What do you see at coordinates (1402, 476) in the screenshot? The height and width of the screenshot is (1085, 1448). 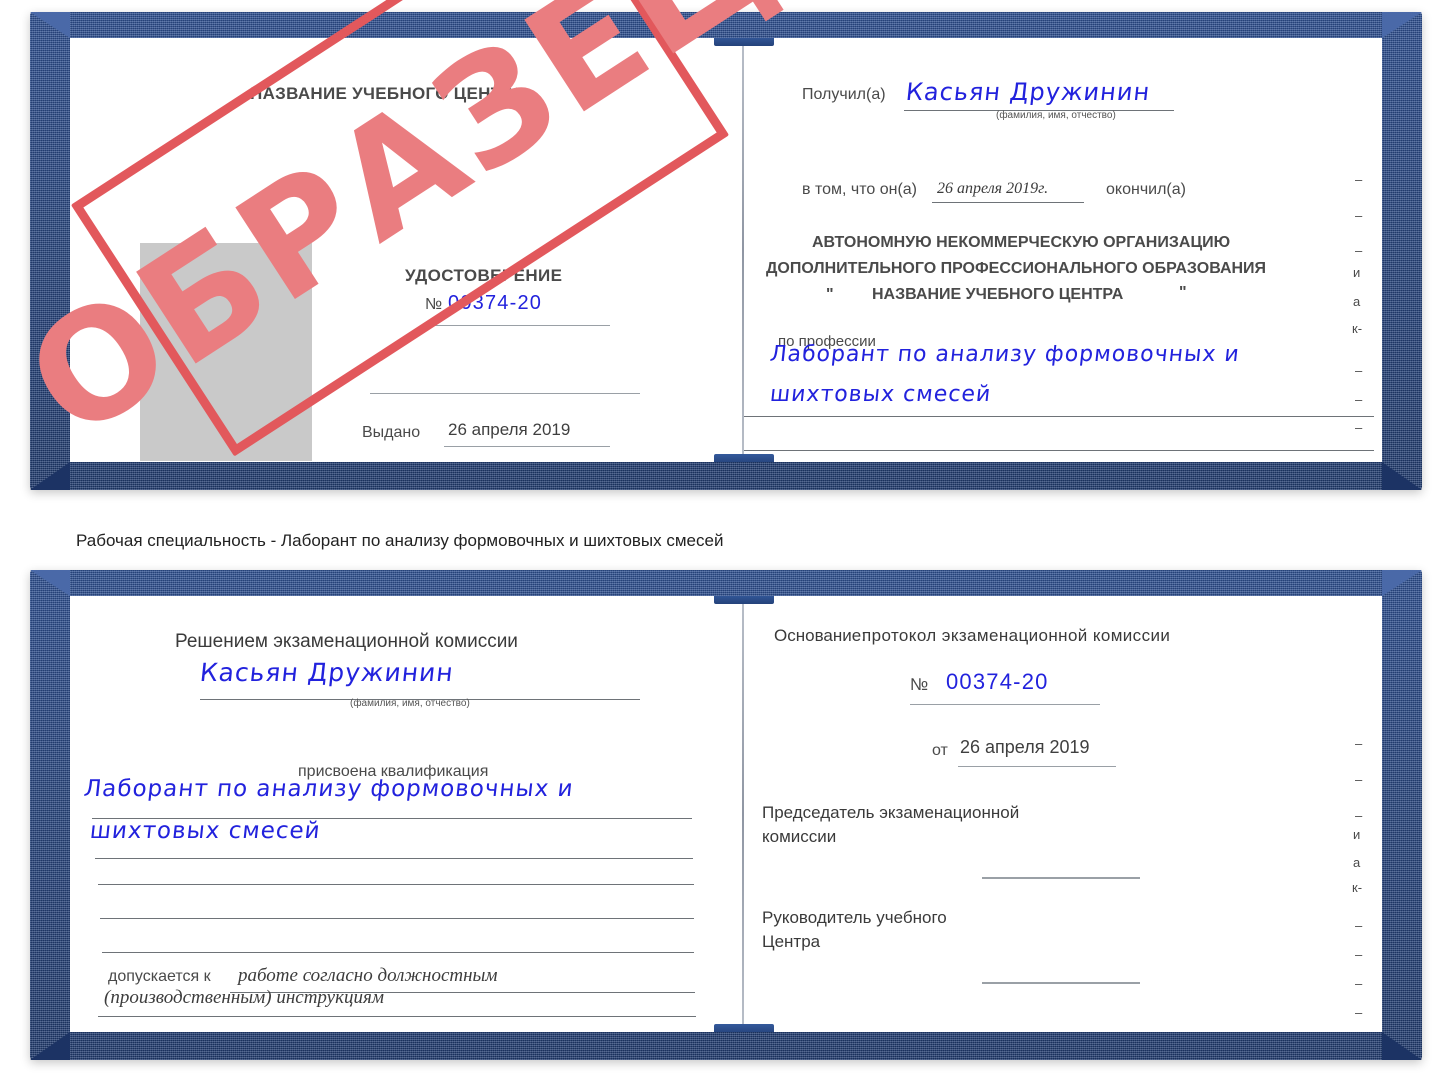 I see `cover-1-bevel-br` at bounding box center [1402, 476].